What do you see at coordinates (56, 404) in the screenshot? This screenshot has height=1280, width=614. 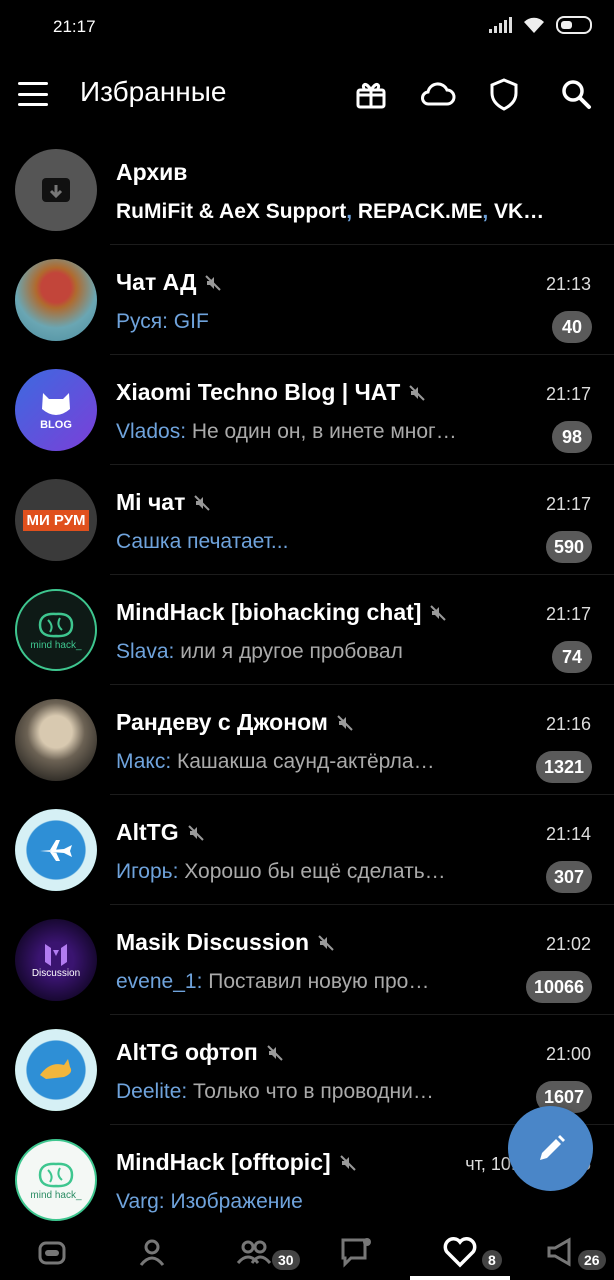 I see `mi-bunny-icon` at bounding box center [56, 404].